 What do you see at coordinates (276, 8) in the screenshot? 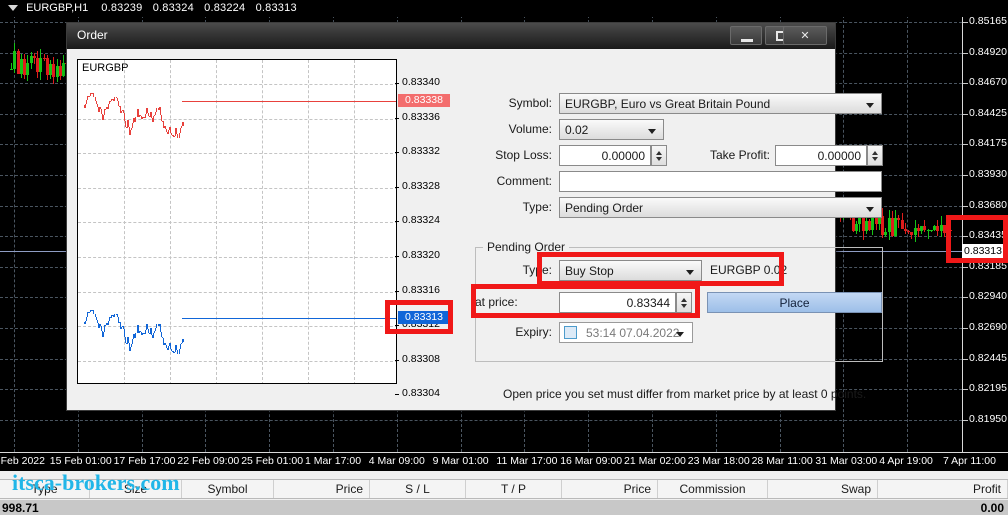
I see `ohlc-close: 0.83313` at bounding box center [276, 8].